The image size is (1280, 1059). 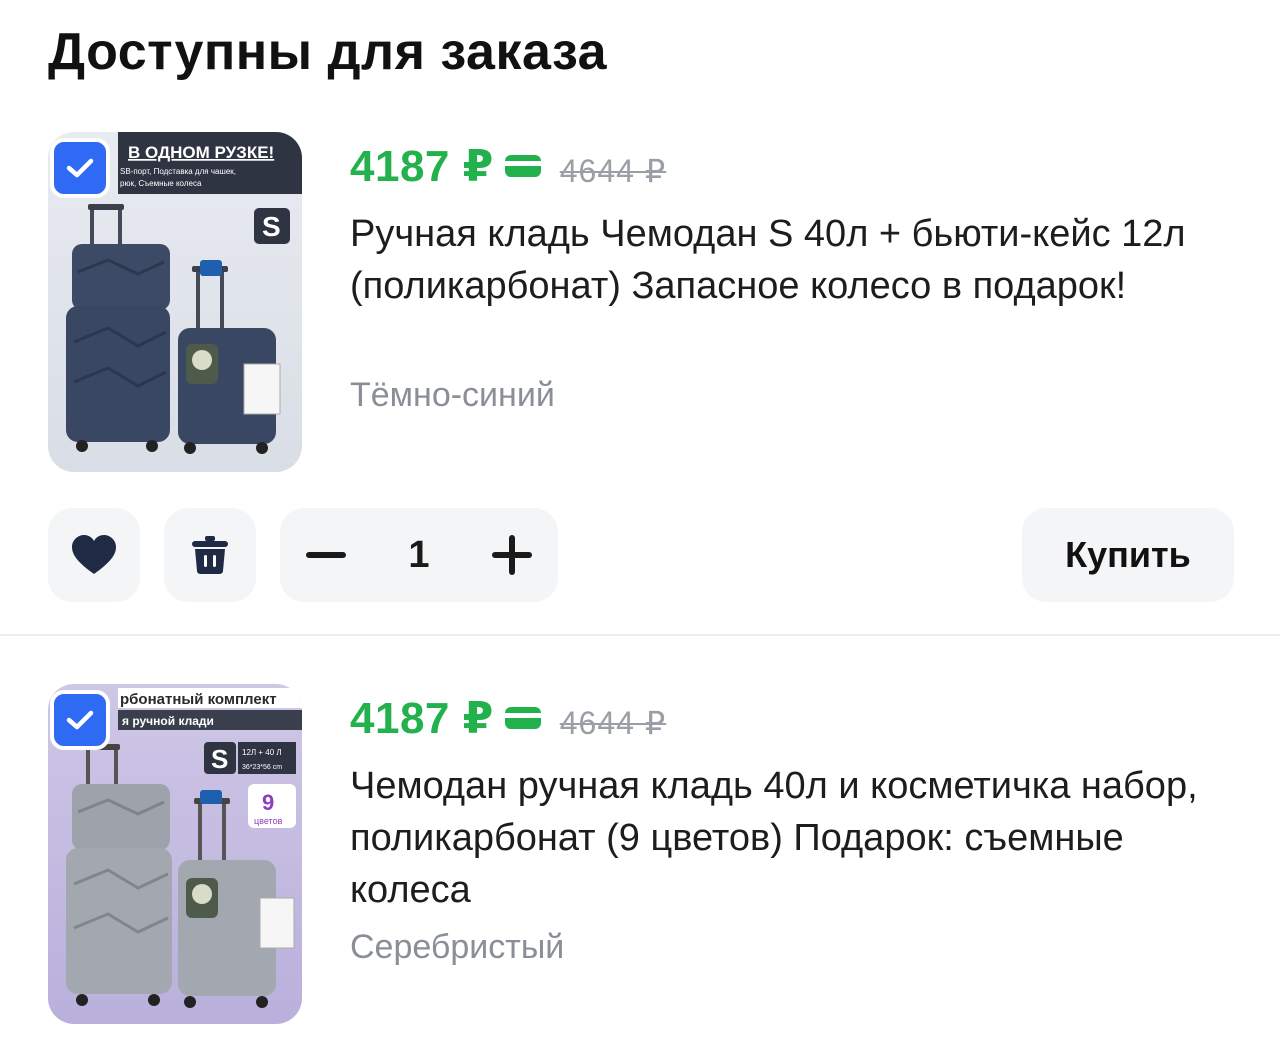 What do you see at coordinates (201, 152) in the screenshot?
I see `image-banner-title: В ОДНОМ РУЗКЕ!` at bounding box center [201, 152].